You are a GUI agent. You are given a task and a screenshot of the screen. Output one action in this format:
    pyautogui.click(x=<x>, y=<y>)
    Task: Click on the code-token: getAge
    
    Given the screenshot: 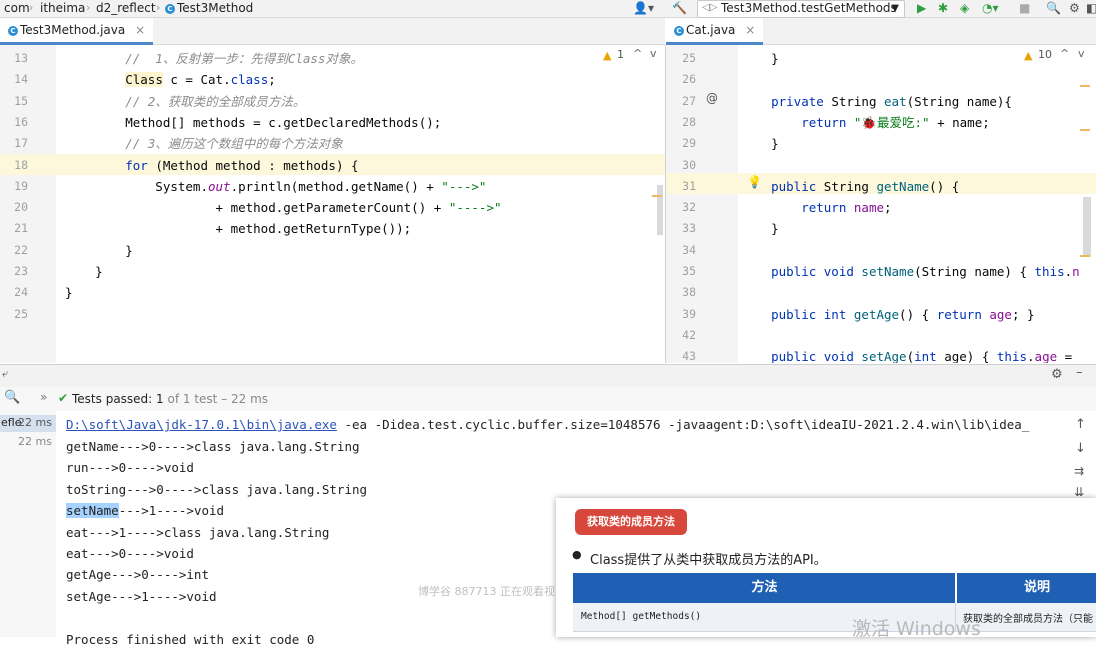 What is the action you would take?
    pyautogui.click(x=876, y=314)
    